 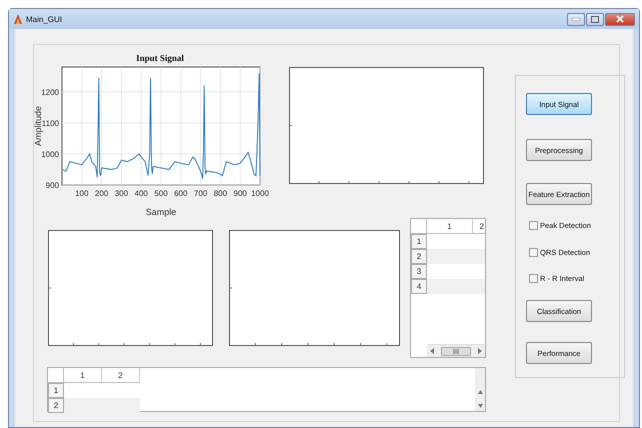 I want to click on data-table: 1 2 1 2, so click(x=266, y=389).